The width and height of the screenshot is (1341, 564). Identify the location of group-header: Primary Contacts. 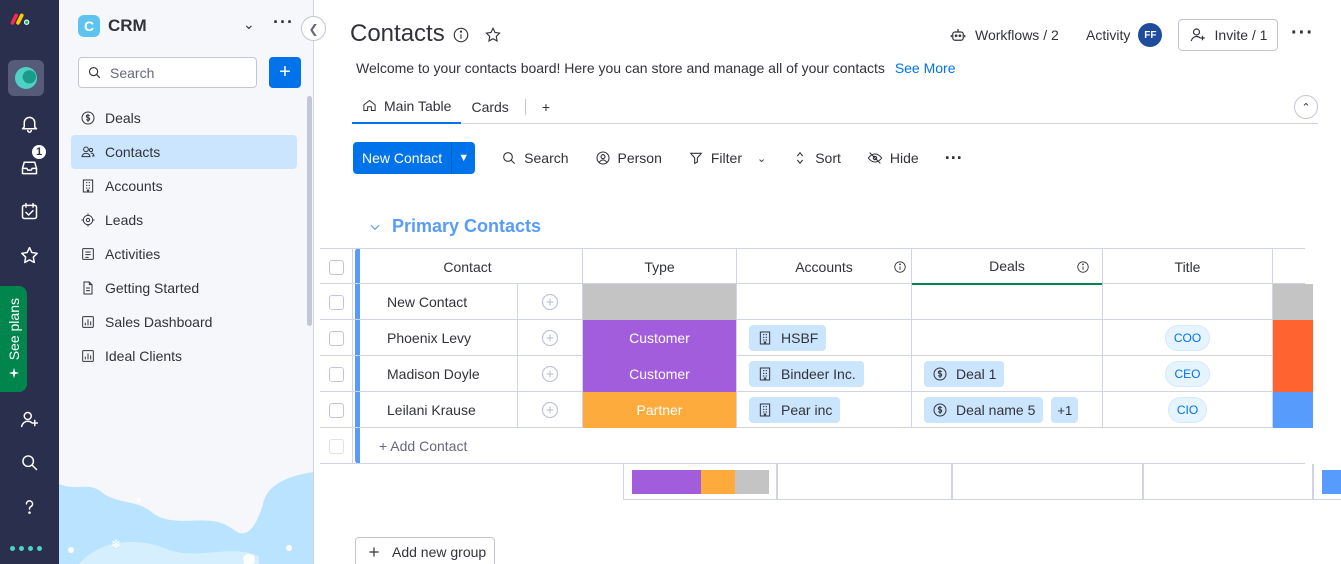
(454, 226).